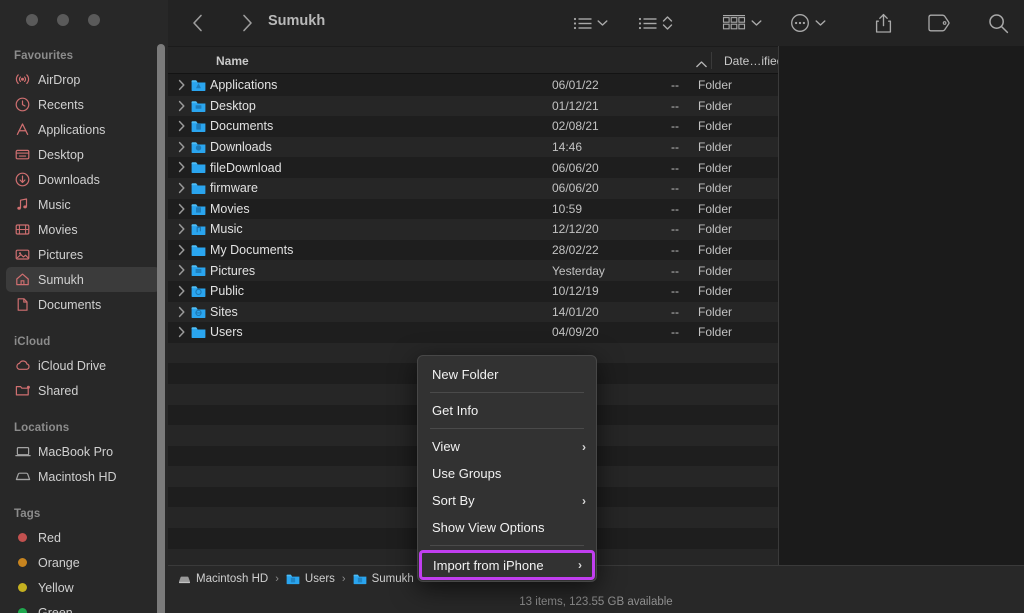 This screenshot has height=613, width=1024. What do you see at coordinates (83, 562) in the screenshot?
I see `sidebar-item-orange: Orange` at bounding box center [83, 562].